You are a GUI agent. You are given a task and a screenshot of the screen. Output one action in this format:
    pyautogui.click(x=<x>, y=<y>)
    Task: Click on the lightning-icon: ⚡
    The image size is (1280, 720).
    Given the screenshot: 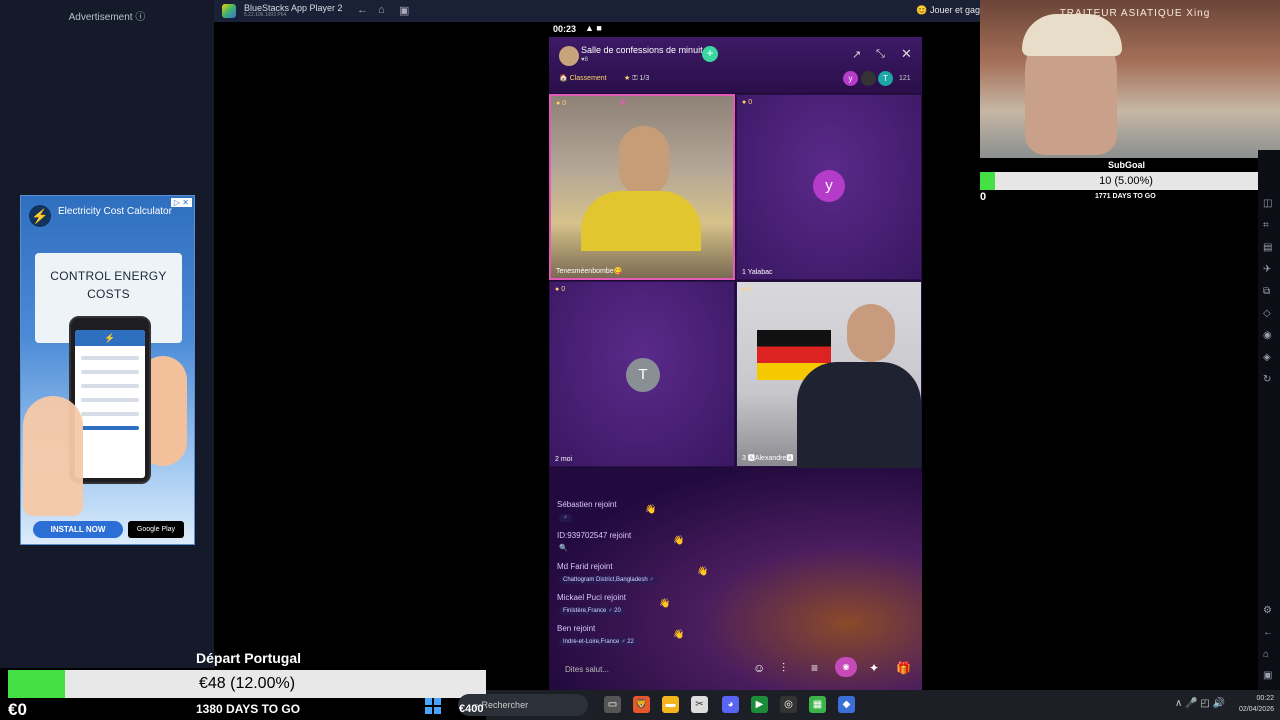 What is the action you would take?
    pyautogui.click(x=110, y=338)
    